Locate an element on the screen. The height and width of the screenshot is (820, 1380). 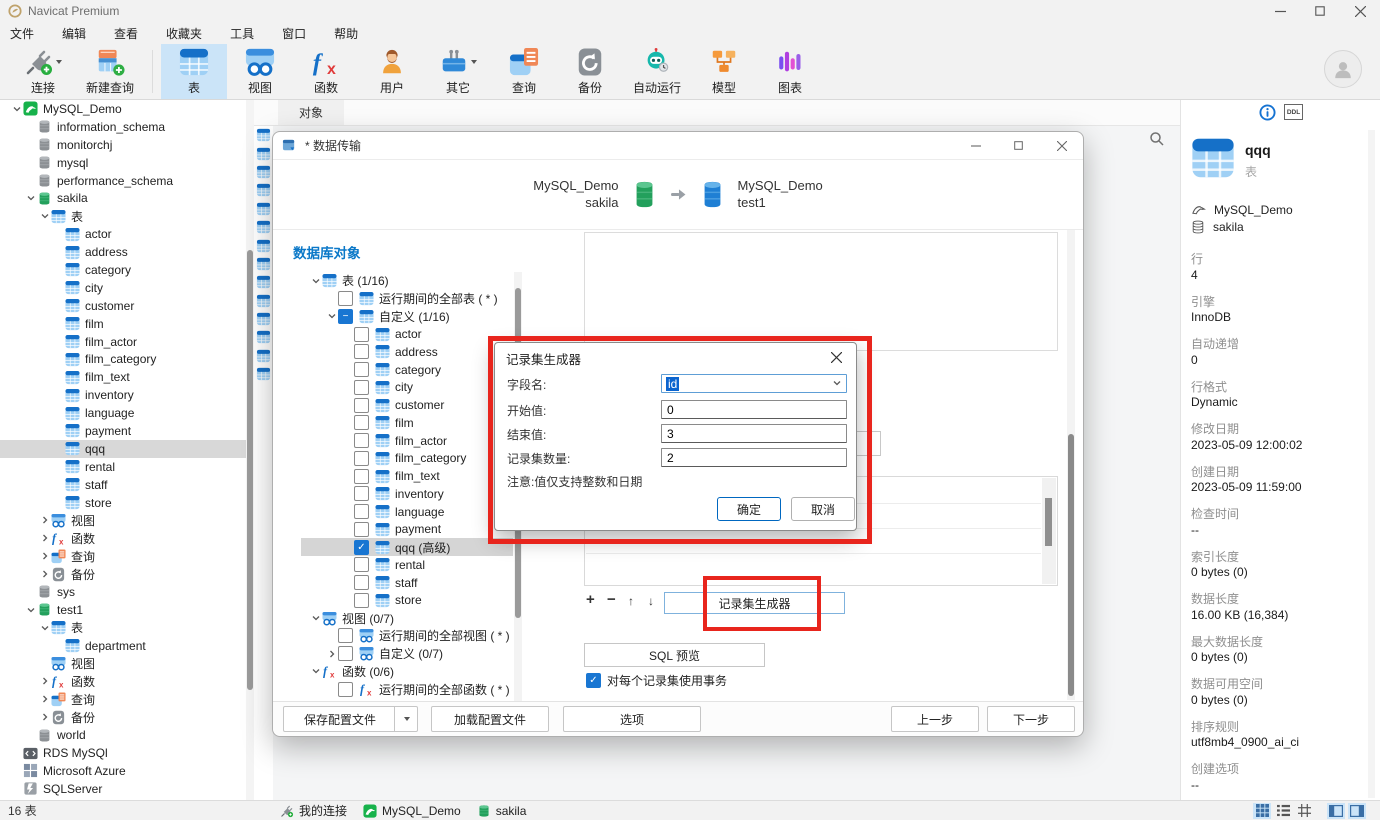
toggle-left-pane-icon is located at coordinates (1336, 810).